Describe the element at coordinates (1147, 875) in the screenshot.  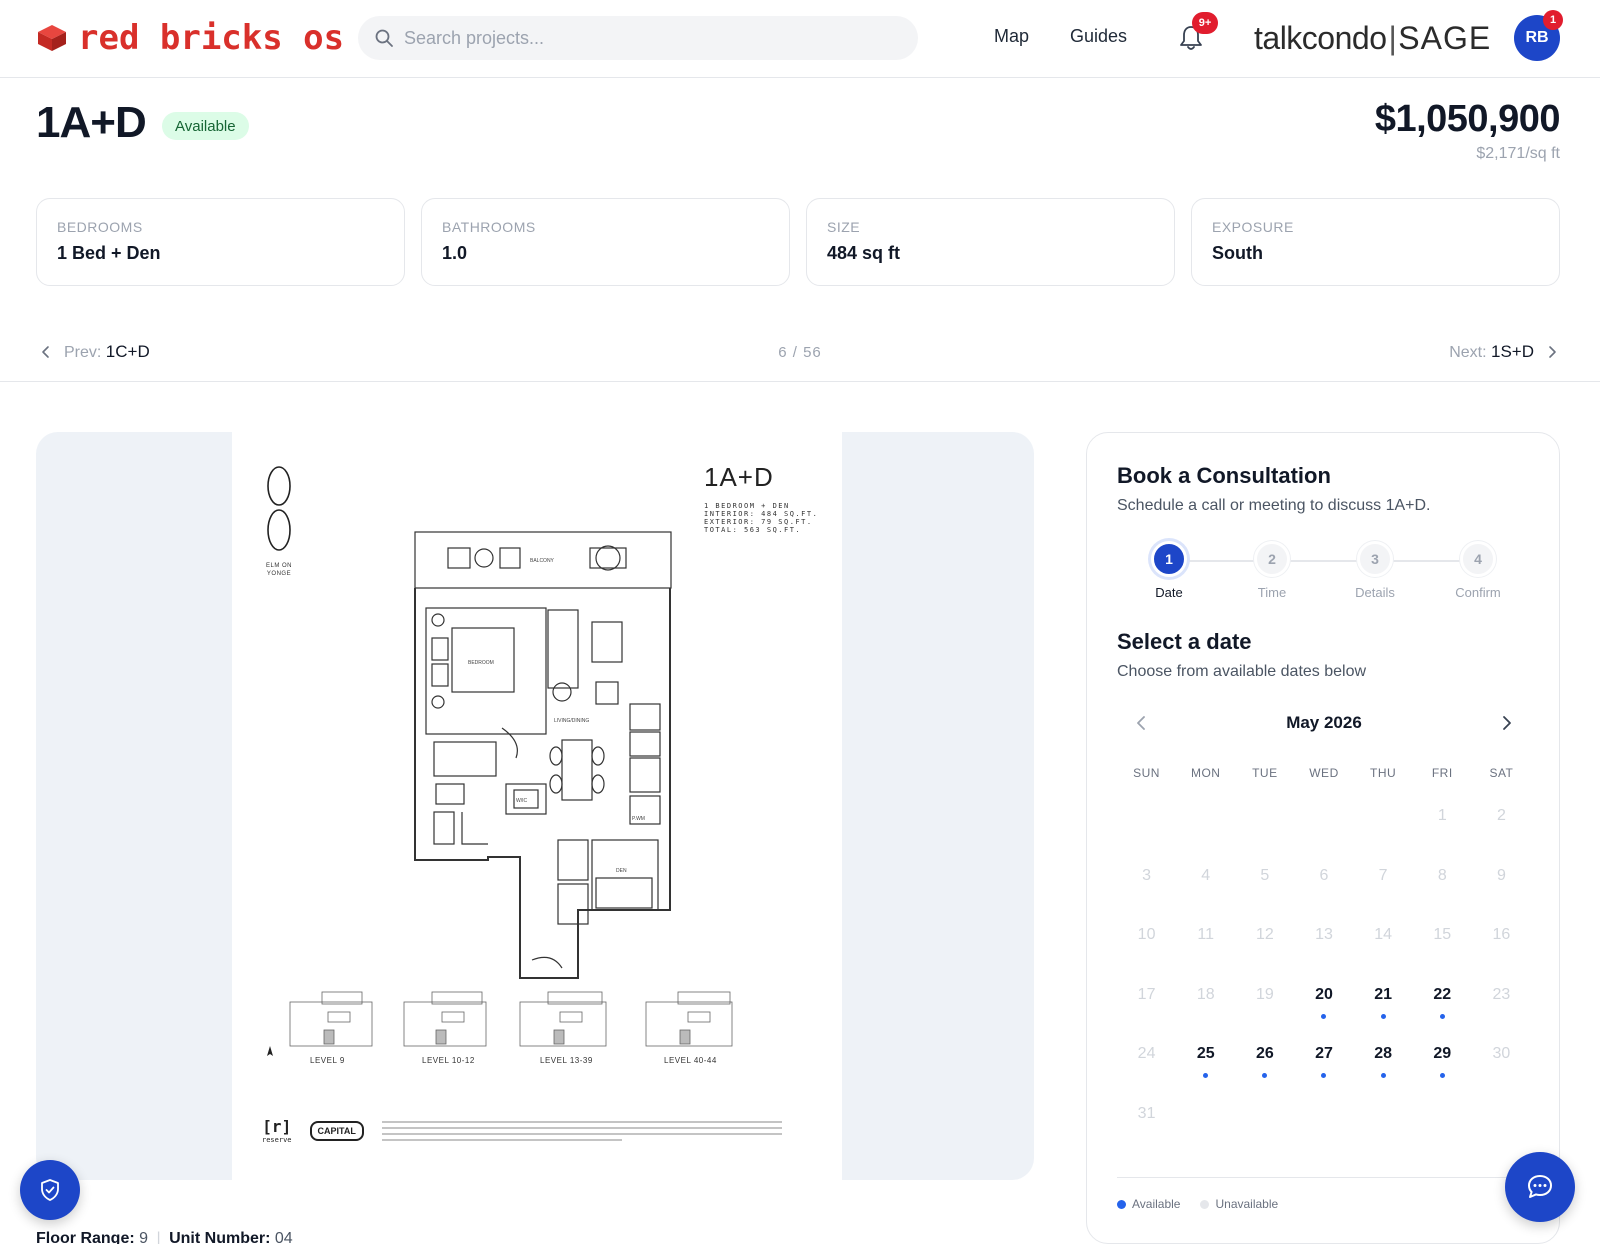
I see `calendar-day-unavailable: 3` at that location.